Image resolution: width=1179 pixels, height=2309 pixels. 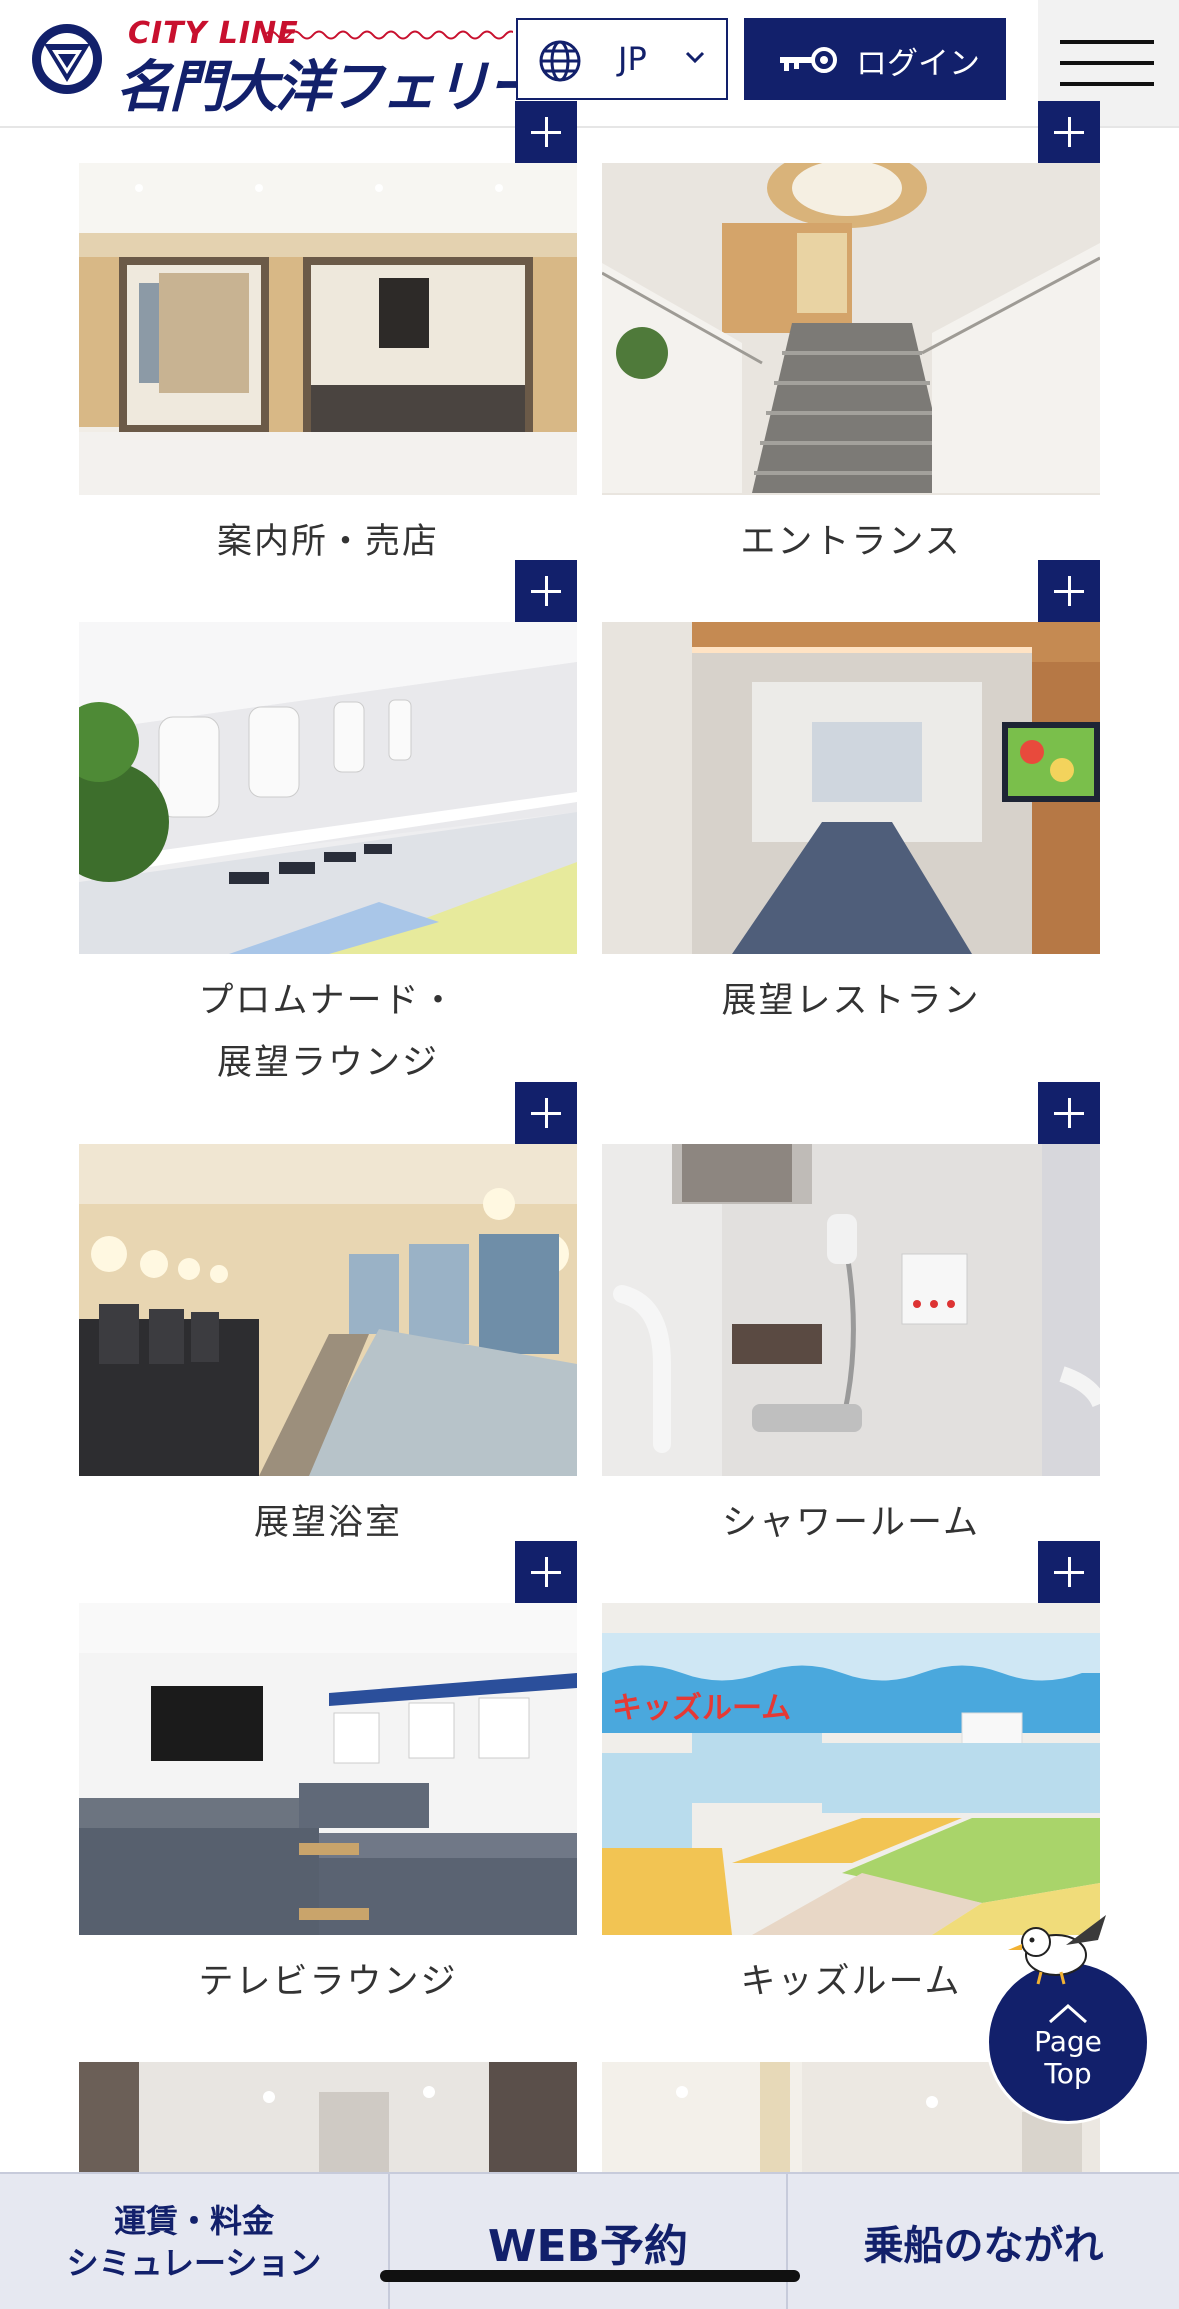 What do you see at coordinates (701, 1708) in the screenshot?
I see `kids-wall-lettering: キッズルーム` at bounding box center [701, 1708].